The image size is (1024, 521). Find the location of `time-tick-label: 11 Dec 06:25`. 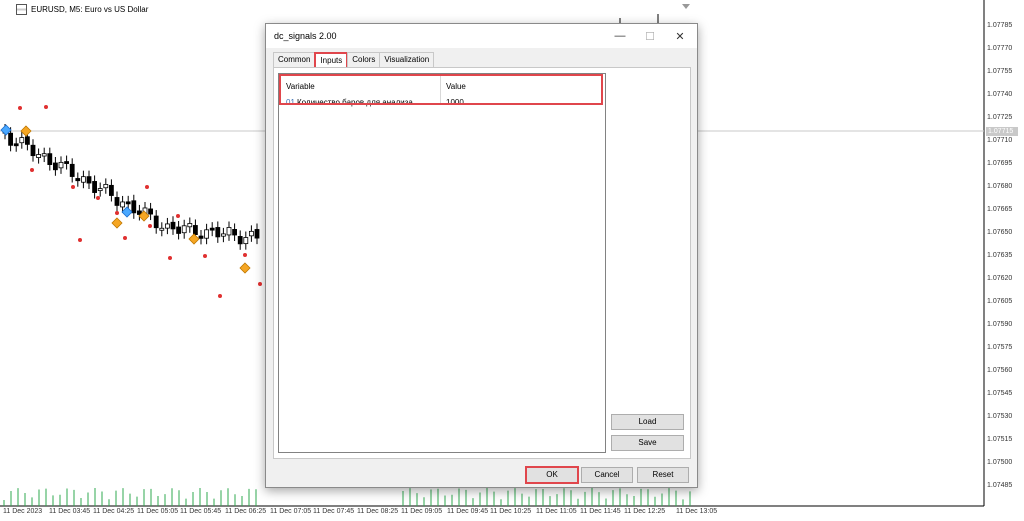

time-tick-label: 11 Dec 06:25 is located at coordinates (246, 511).